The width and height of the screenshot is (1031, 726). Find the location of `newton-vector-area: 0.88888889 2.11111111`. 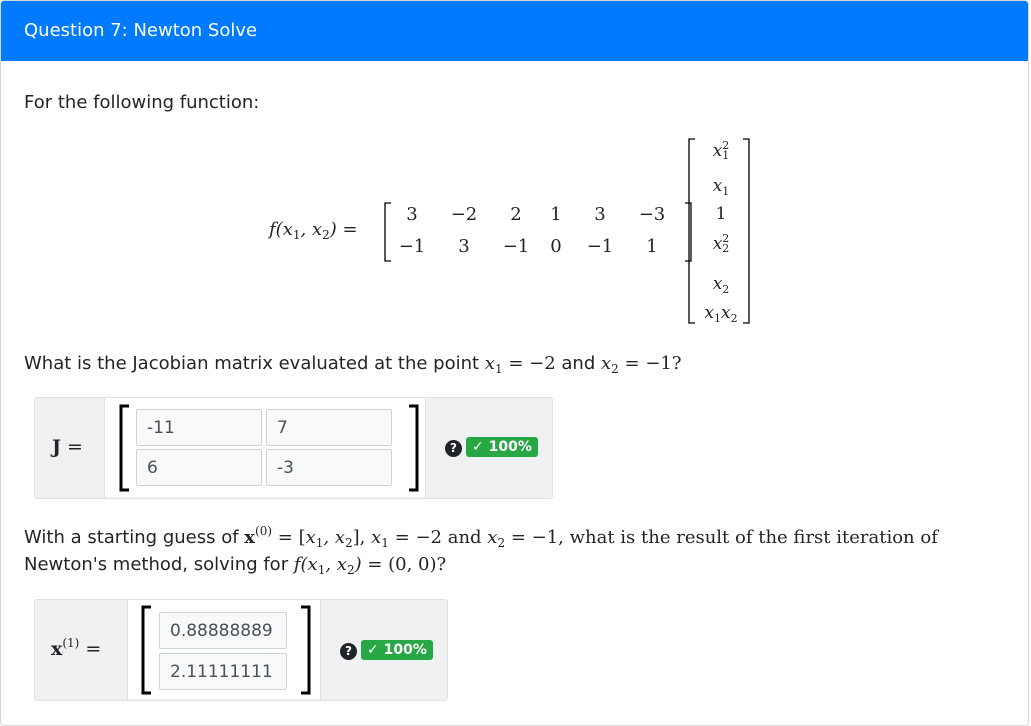

newton-vector-area: 0.88888889 2.11111111 is located at coordinates (224, 649).